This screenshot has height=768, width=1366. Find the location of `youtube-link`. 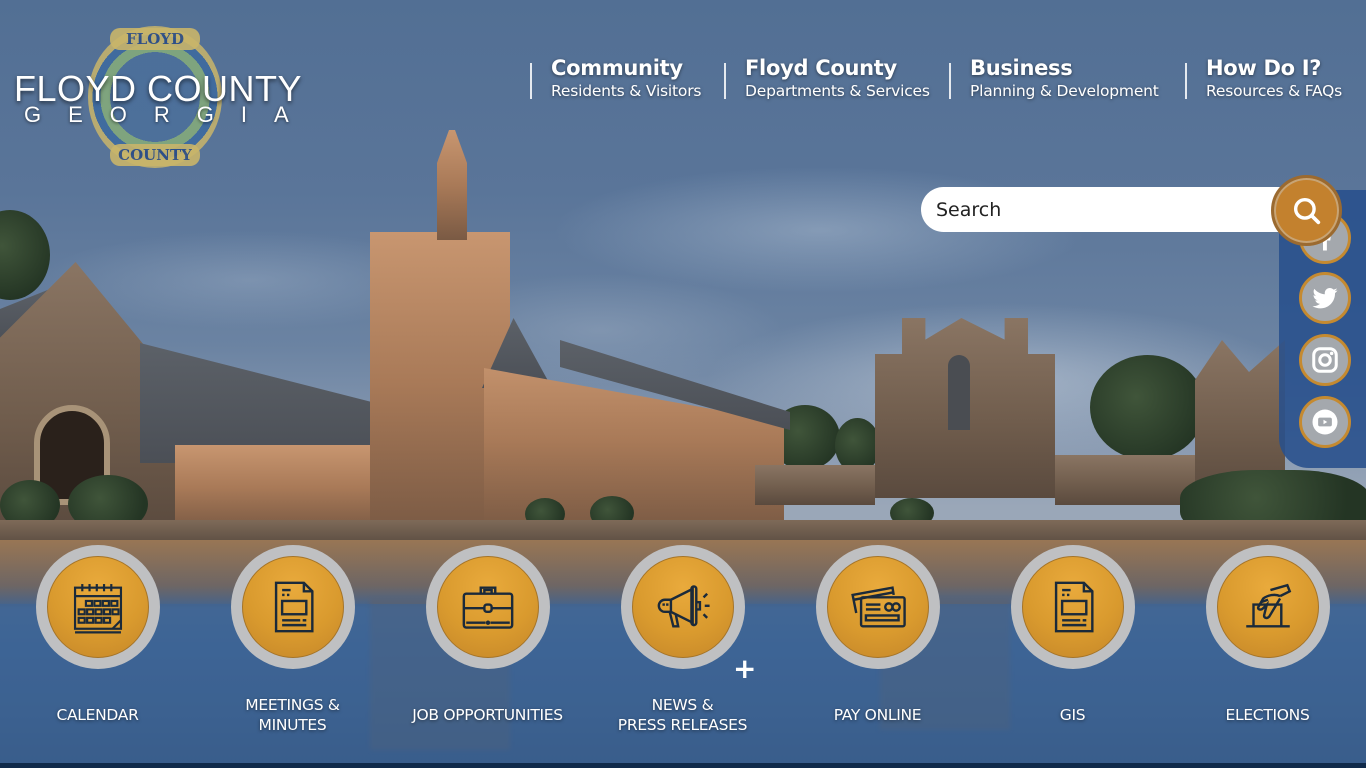

youtube-link is located at coordinates (1325, 422).